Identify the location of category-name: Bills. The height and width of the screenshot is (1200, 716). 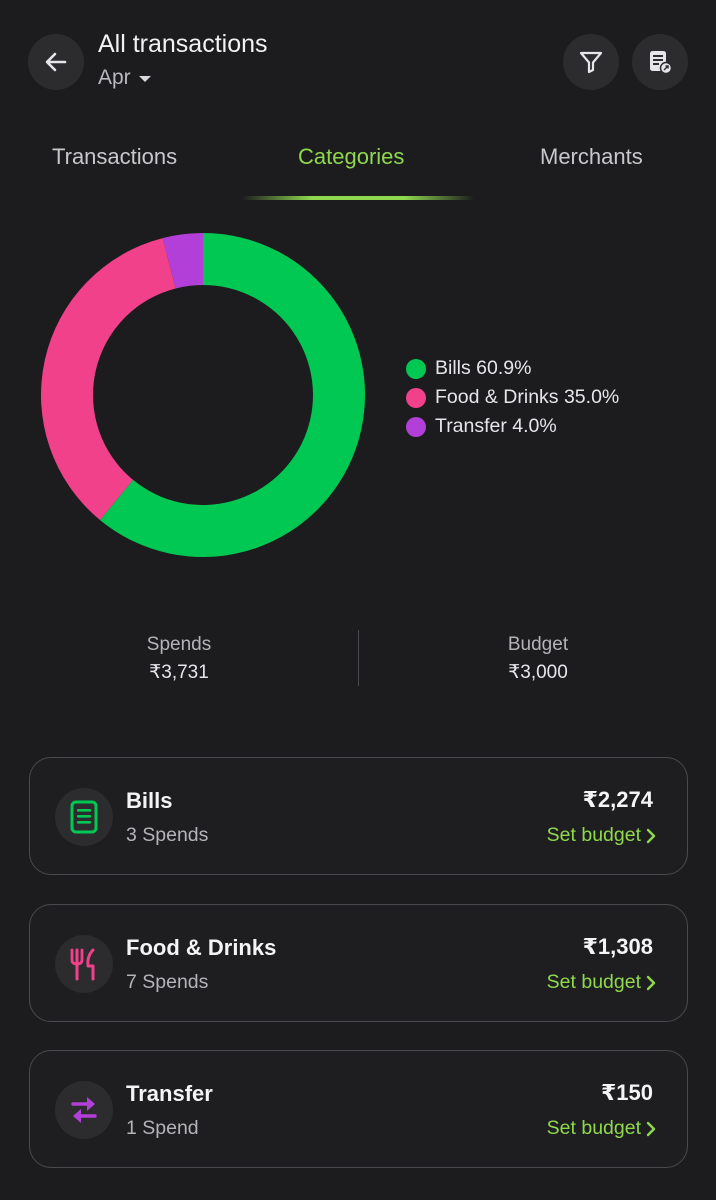
(149, 800).